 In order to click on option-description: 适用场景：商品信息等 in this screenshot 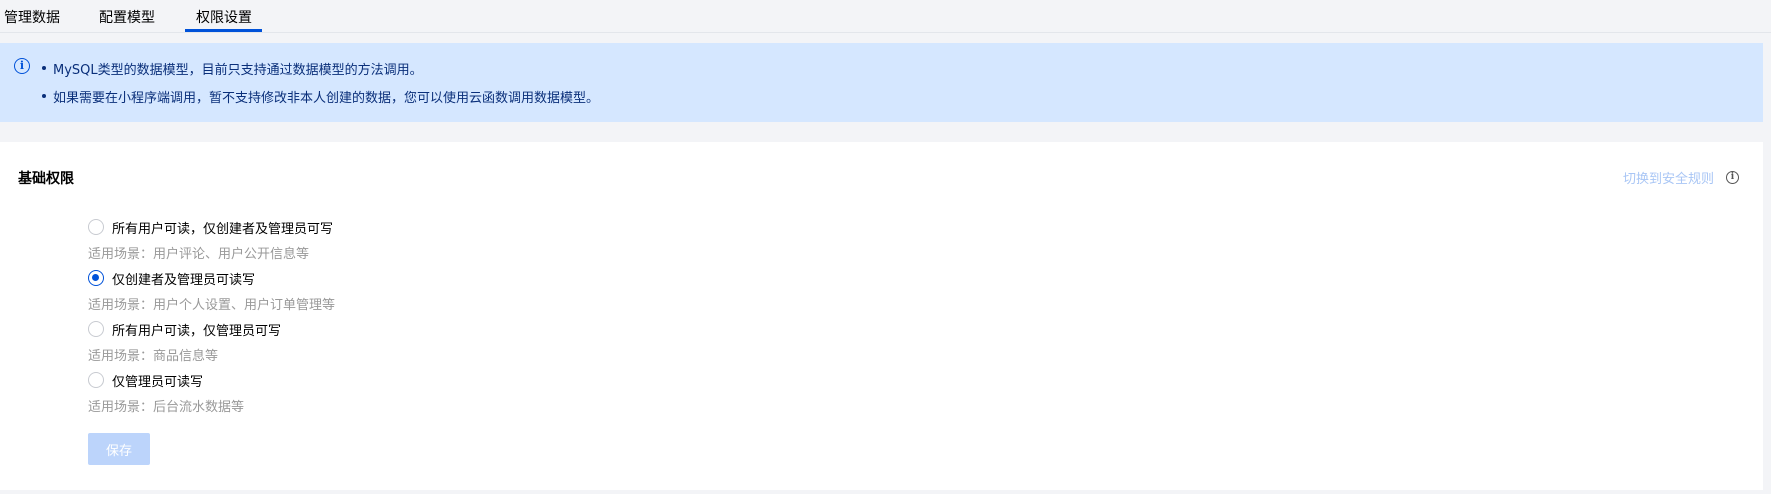, I will do `click(153, 356)`.